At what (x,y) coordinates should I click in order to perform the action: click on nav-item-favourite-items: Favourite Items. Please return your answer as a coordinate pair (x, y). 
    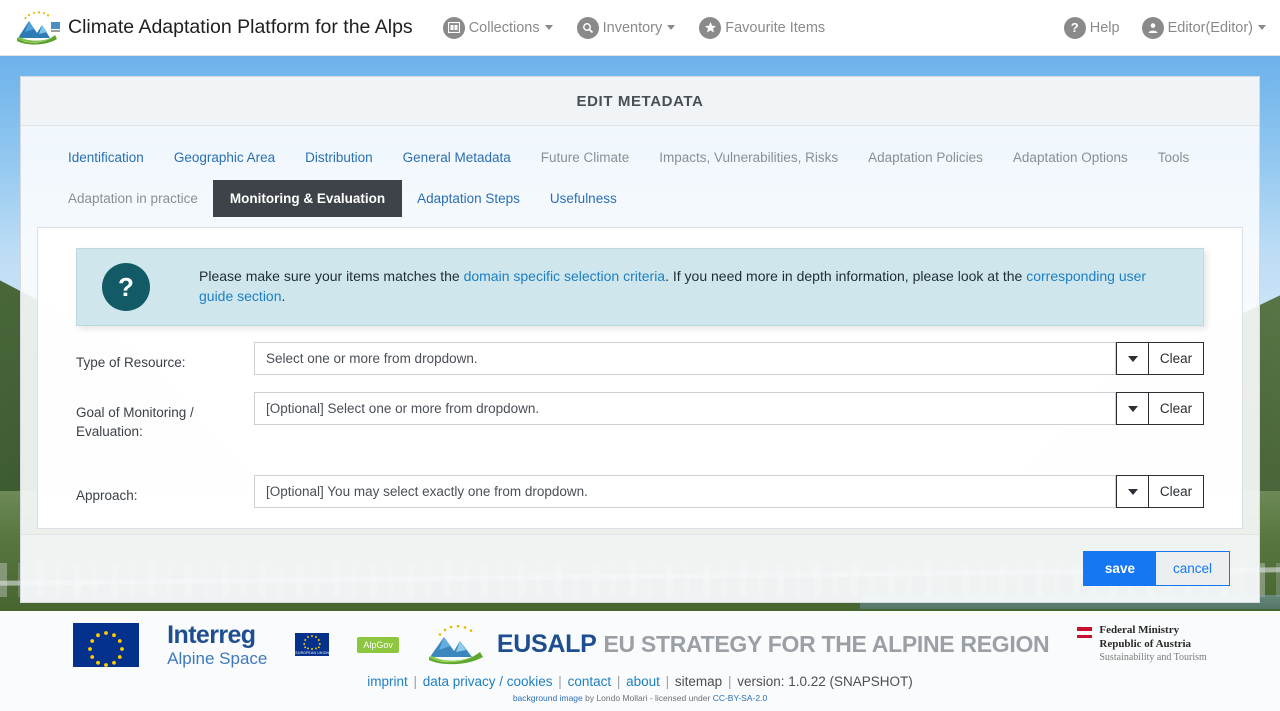
    Looking at the image, I should click on (762, 27).